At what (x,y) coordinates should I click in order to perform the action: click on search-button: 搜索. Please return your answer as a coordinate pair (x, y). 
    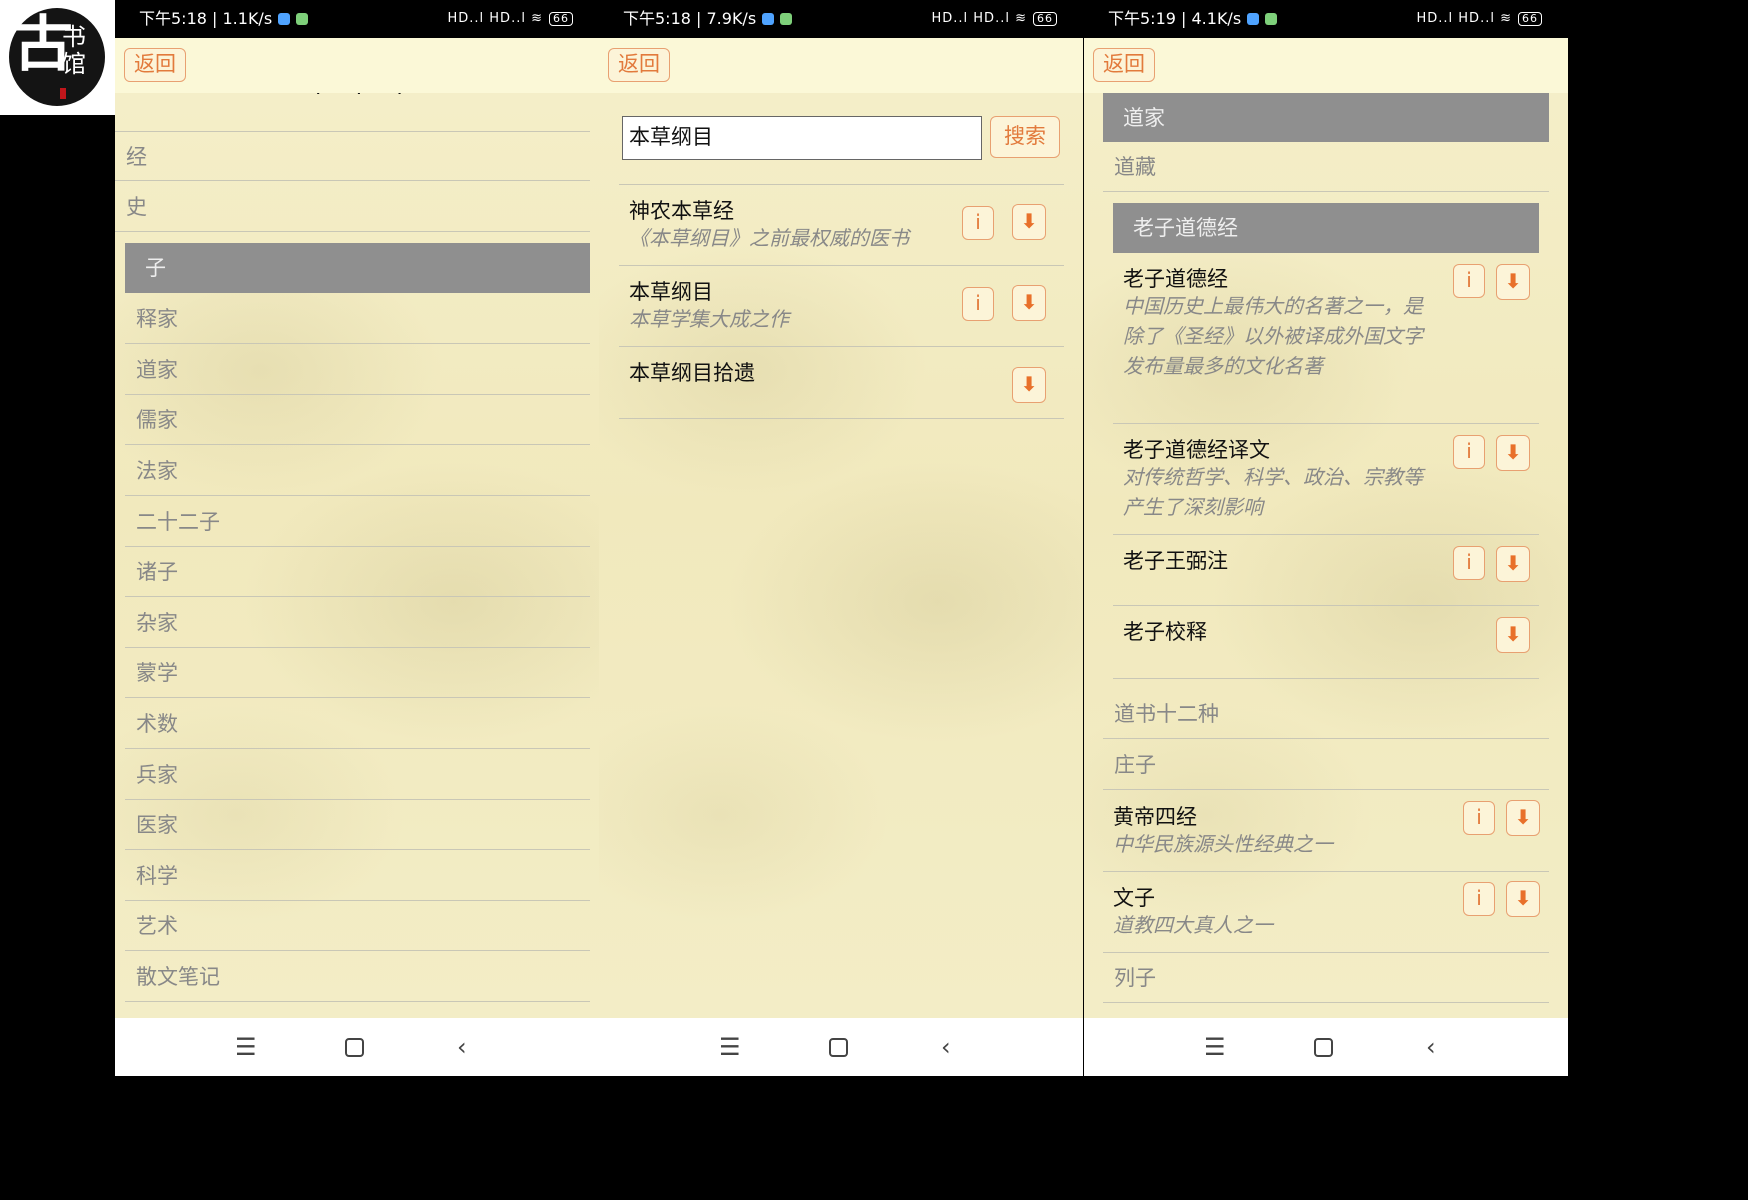
    Looking at the image, I should click on (1025, 137).